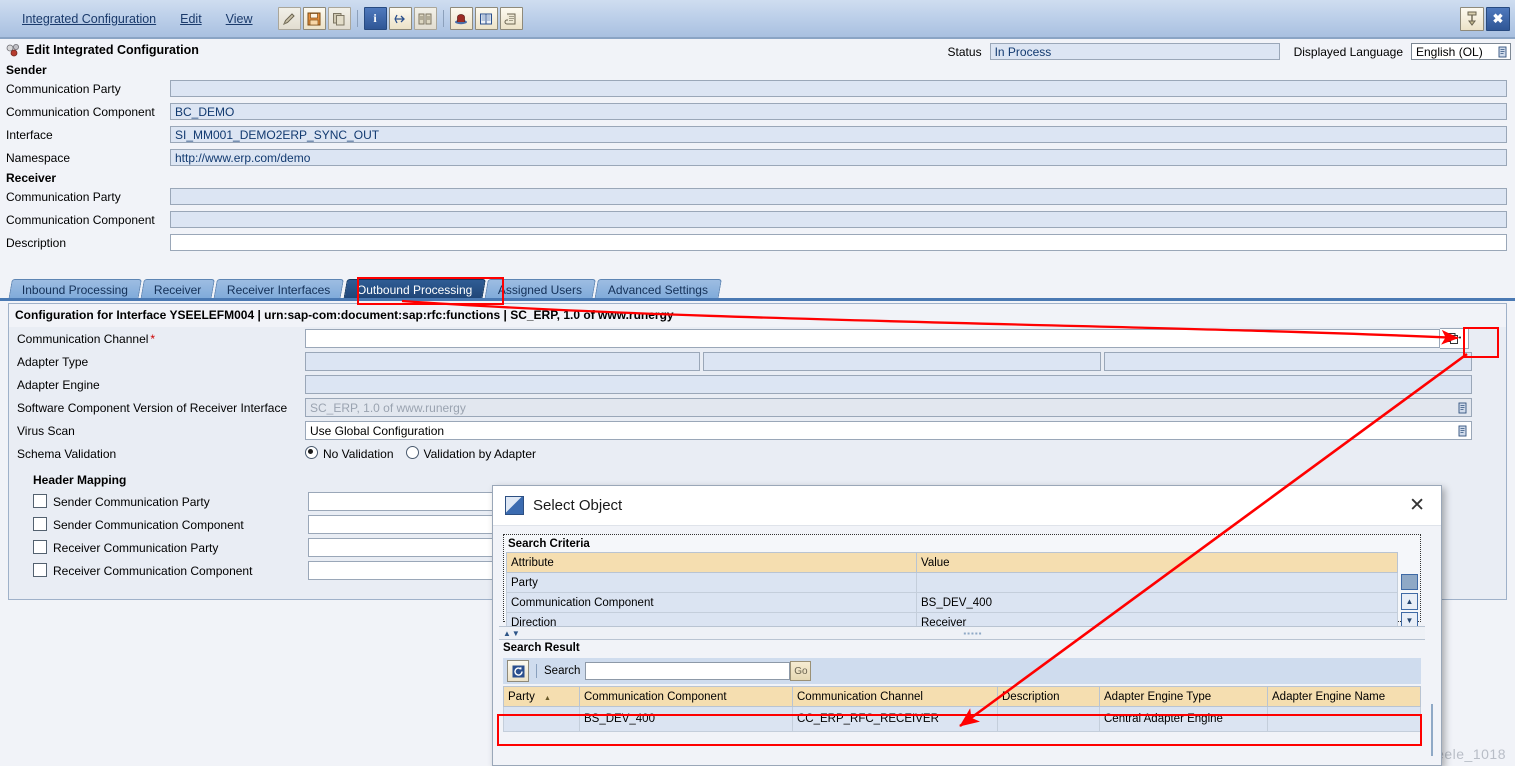 The height and width of the screenshot is (766, 1515). Describe the element at coordinates (549, 544) in the screenshot. I see `search-criteria-title: Search Criteria` at that location.